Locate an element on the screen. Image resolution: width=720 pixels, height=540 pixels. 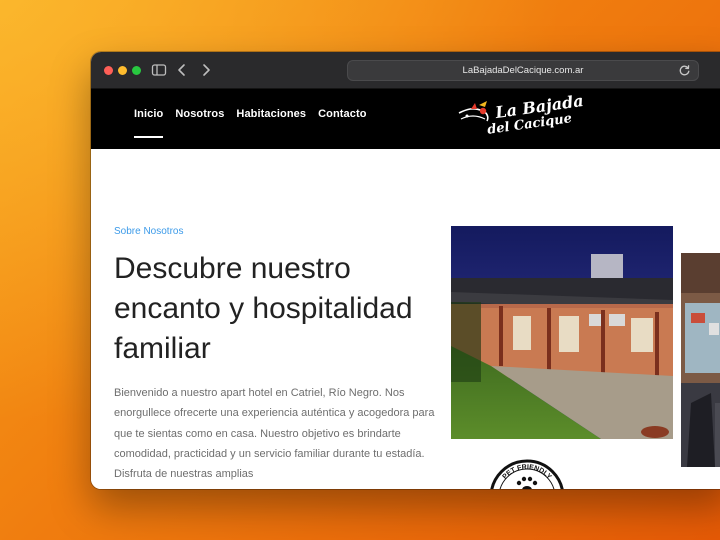
hotel-exterior-photo is located at coordinates (562, 332).